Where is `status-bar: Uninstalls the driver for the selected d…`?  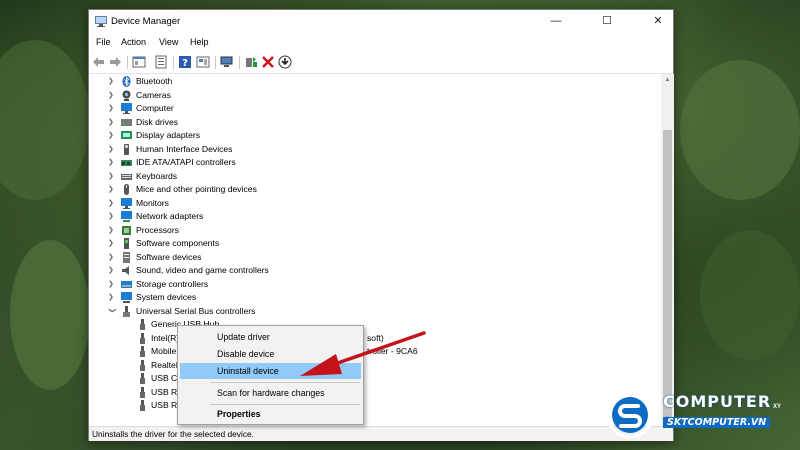
status-bar: Uninstalls the driver for the selected d… is located at coordinates (381, 433).